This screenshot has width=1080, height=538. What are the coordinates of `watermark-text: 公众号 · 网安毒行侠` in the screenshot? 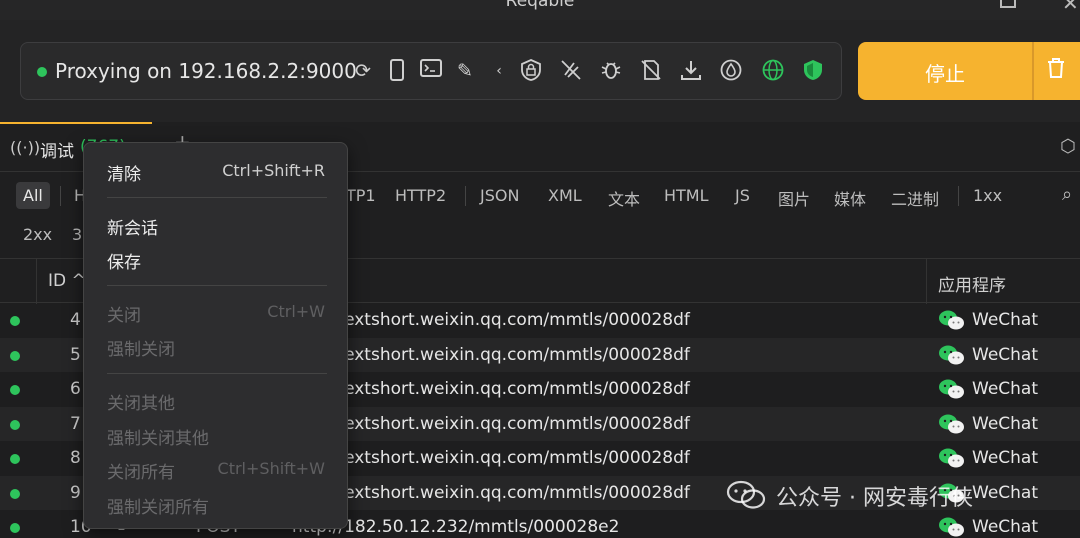 It's located at (874, 498).